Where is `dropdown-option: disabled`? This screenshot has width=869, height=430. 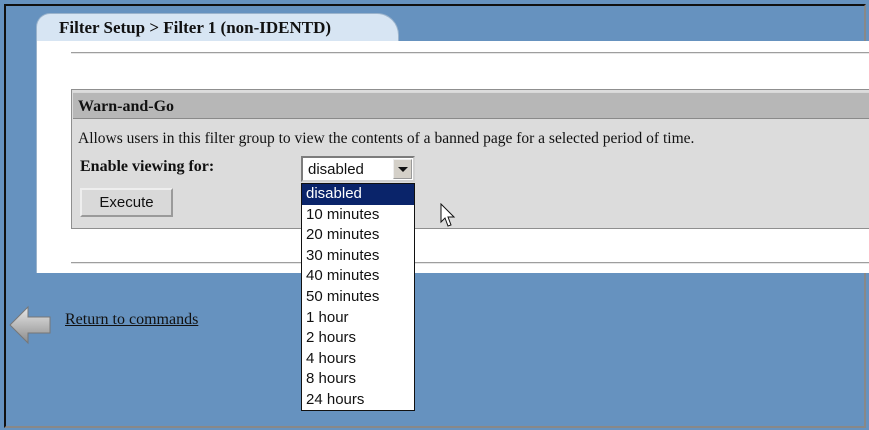
dropdown-option: disabled is located at coordinates (358, 194).